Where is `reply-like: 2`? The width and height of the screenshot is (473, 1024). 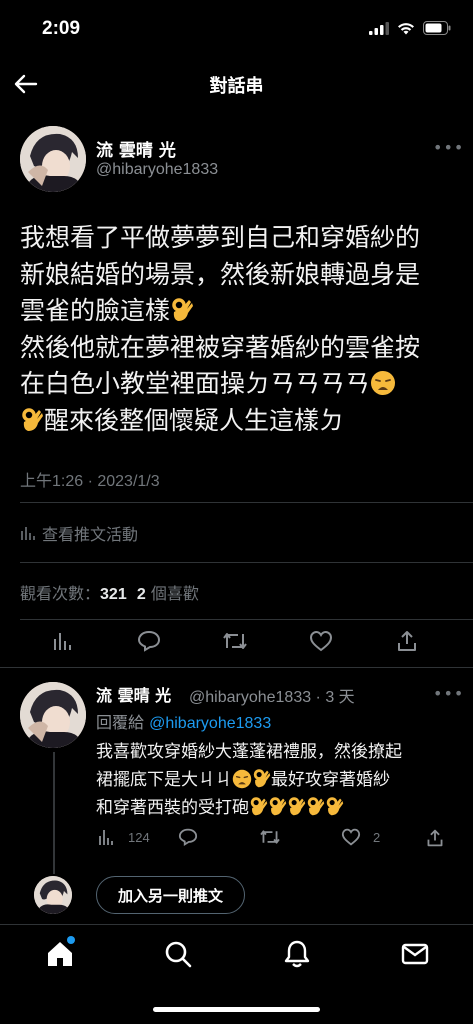
reply-like: 2 is located at coordinates (360, 837).